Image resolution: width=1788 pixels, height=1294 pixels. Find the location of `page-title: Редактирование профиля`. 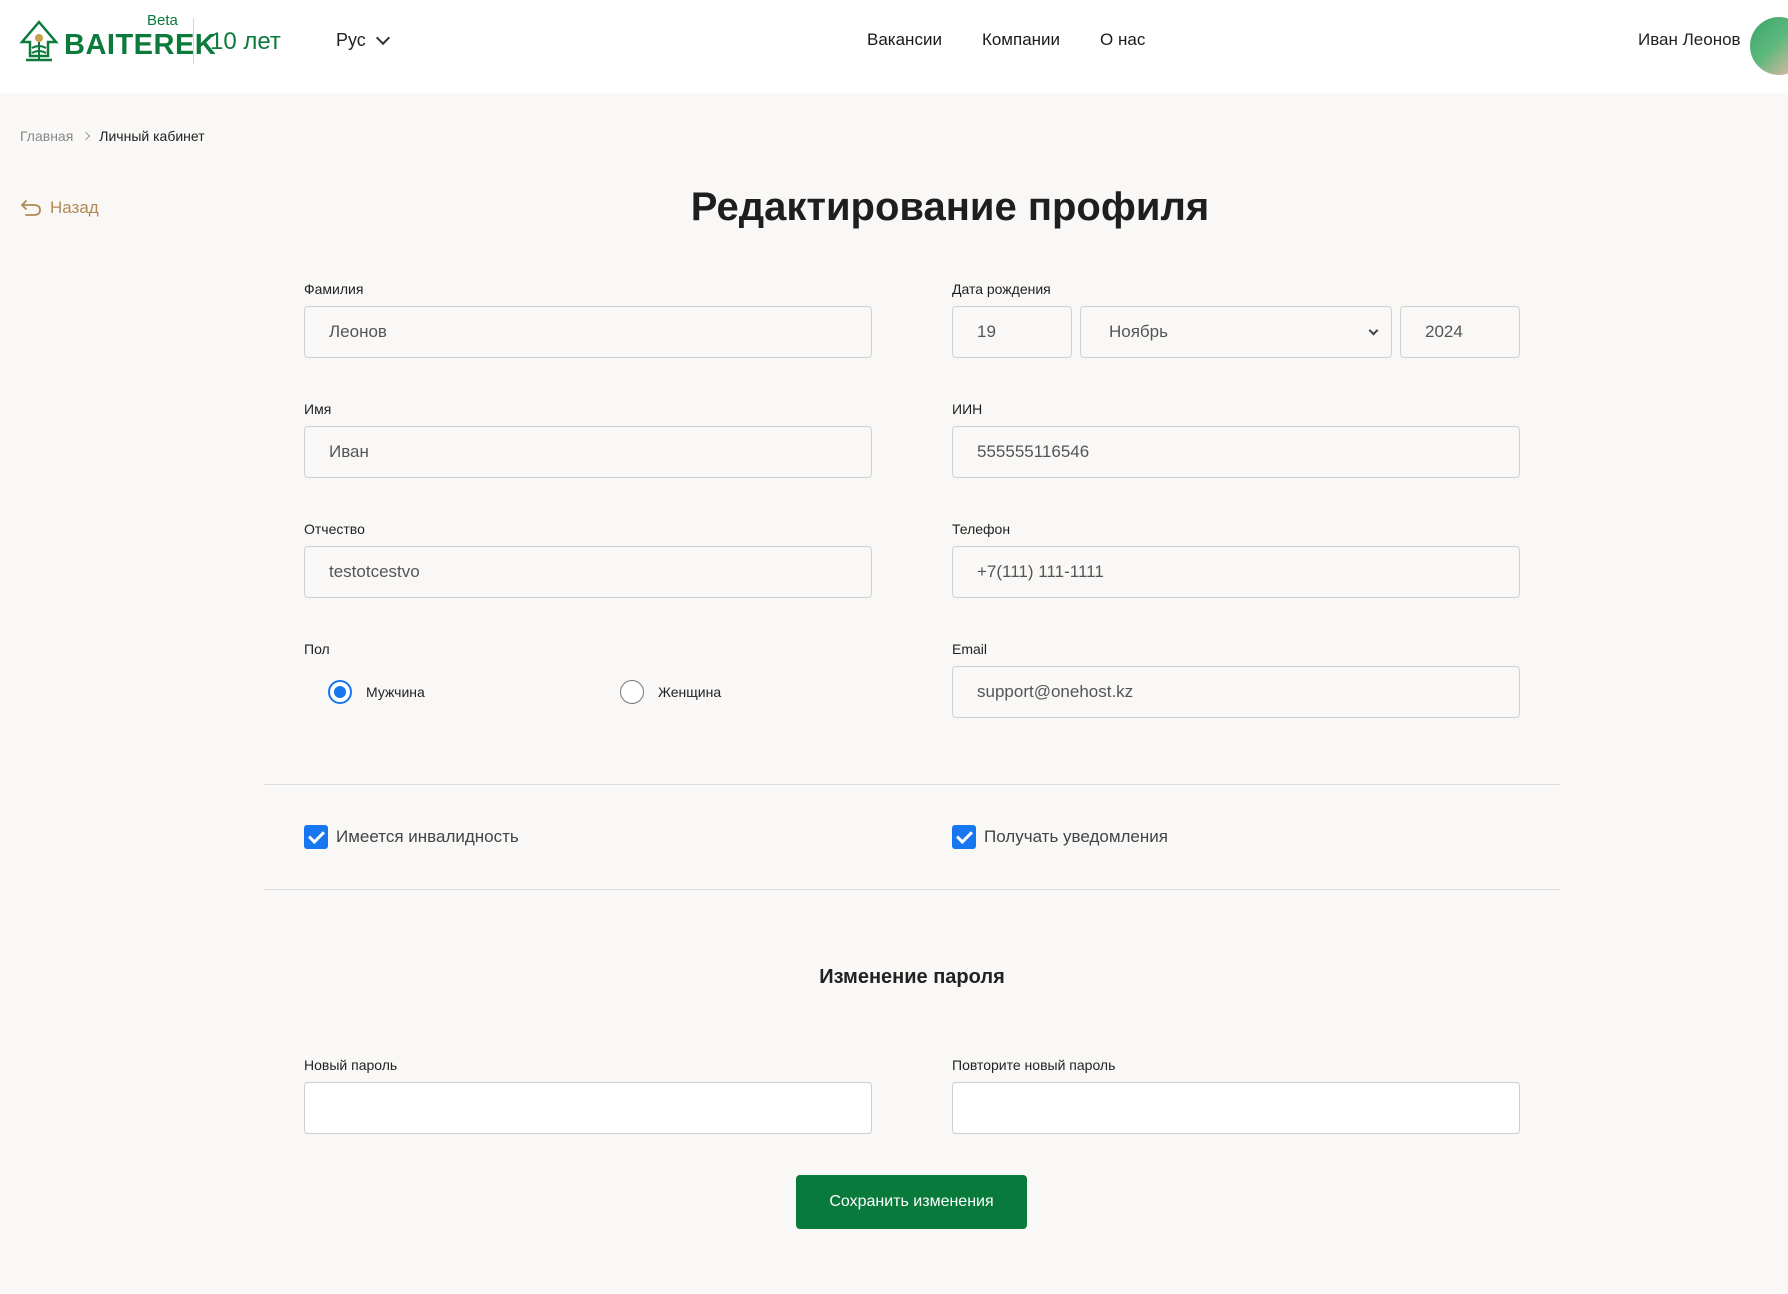

page-title: Редактирование профиля is located at coordinates (950, 207).